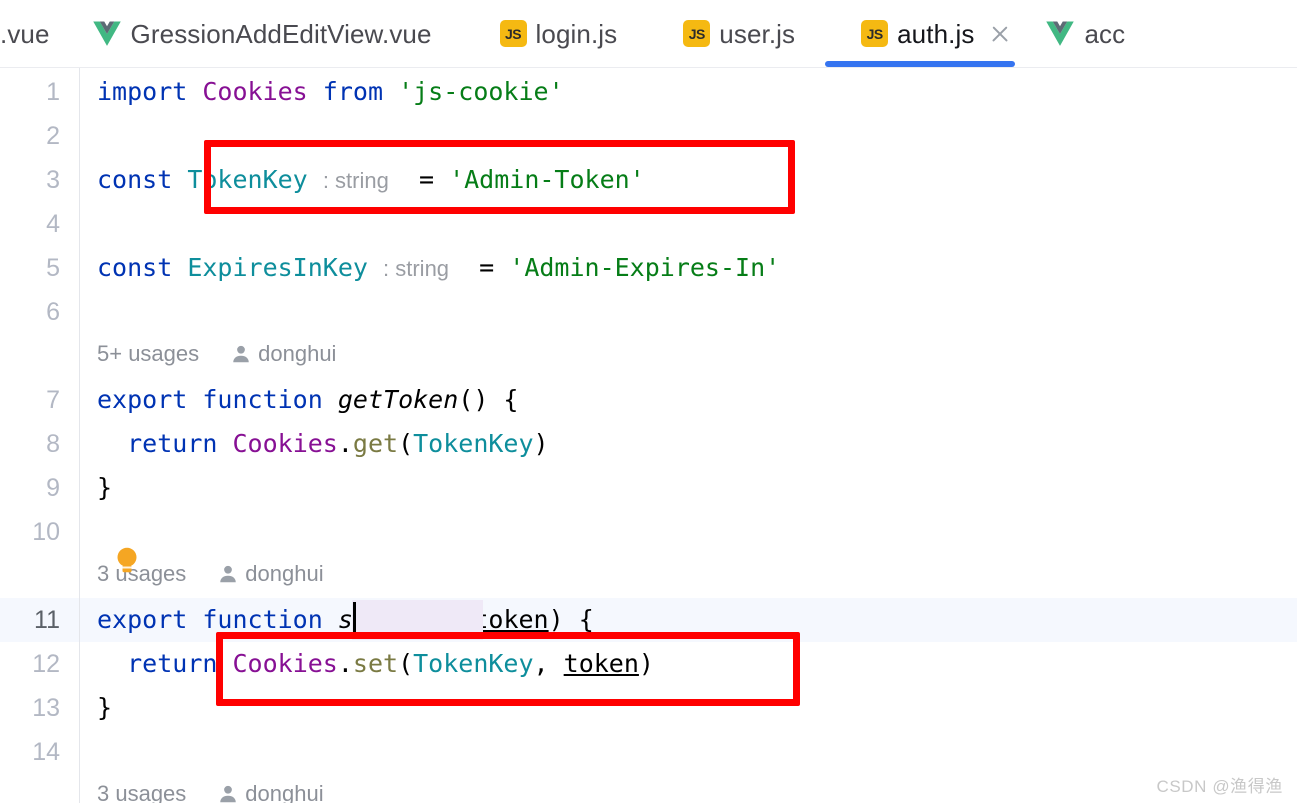 This screenshot has width=1297, height=803. I want to click on tab-label: user.js, so click(757, 33).